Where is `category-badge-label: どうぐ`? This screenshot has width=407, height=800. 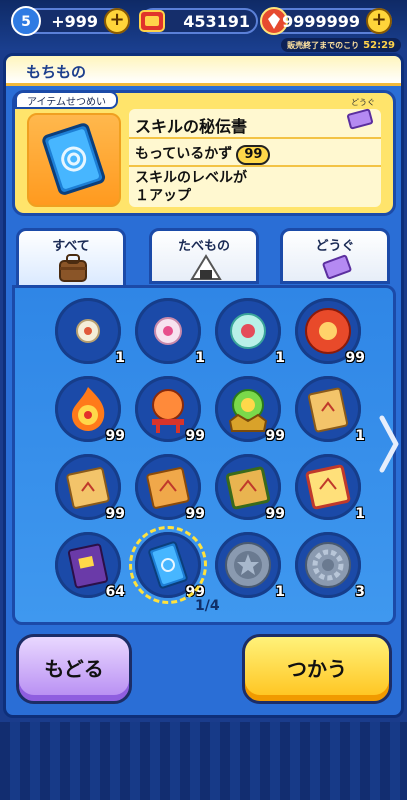
category-badge-label: どうぐ is located at coordinates (363, 102).